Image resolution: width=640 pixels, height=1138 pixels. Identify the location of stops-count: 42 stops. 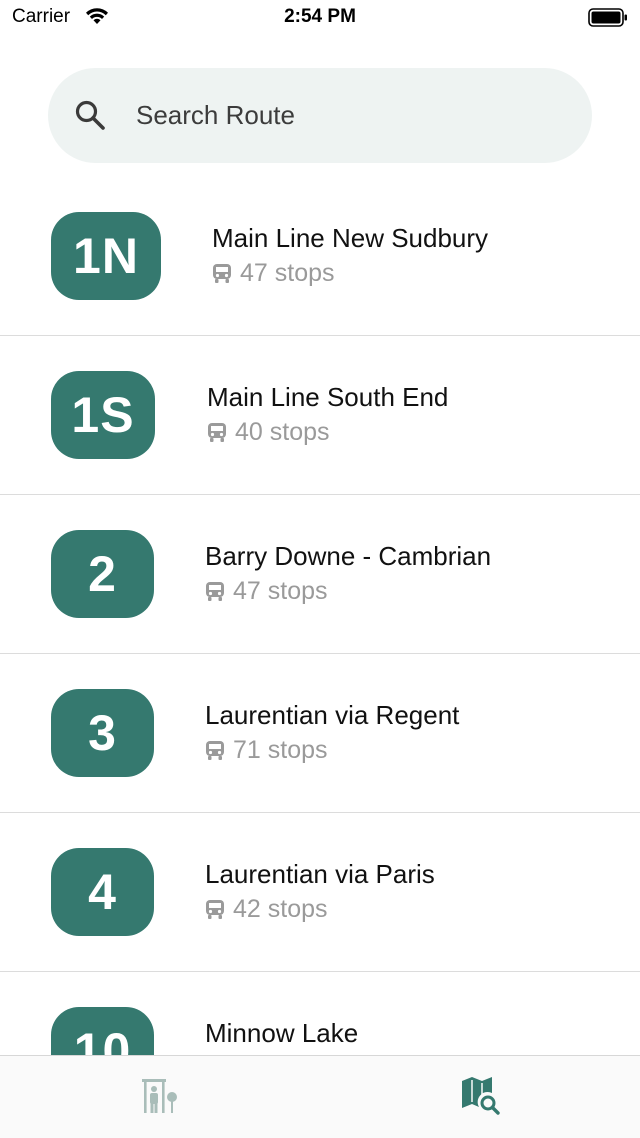
(280, 909).